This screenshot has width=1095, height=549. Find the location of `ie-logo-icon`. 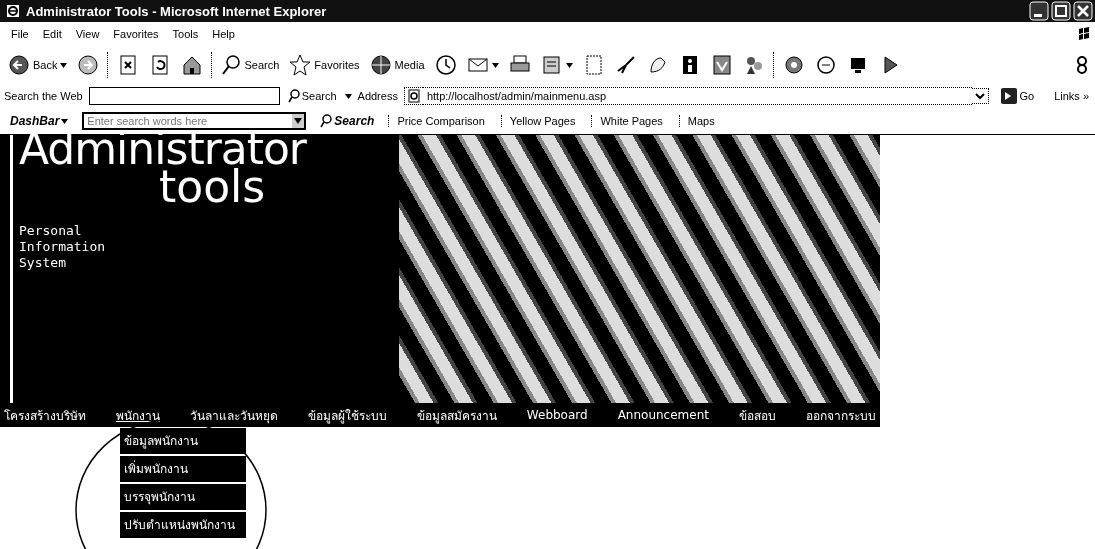

ie-logo-icon is located at coordinates (13, 11).